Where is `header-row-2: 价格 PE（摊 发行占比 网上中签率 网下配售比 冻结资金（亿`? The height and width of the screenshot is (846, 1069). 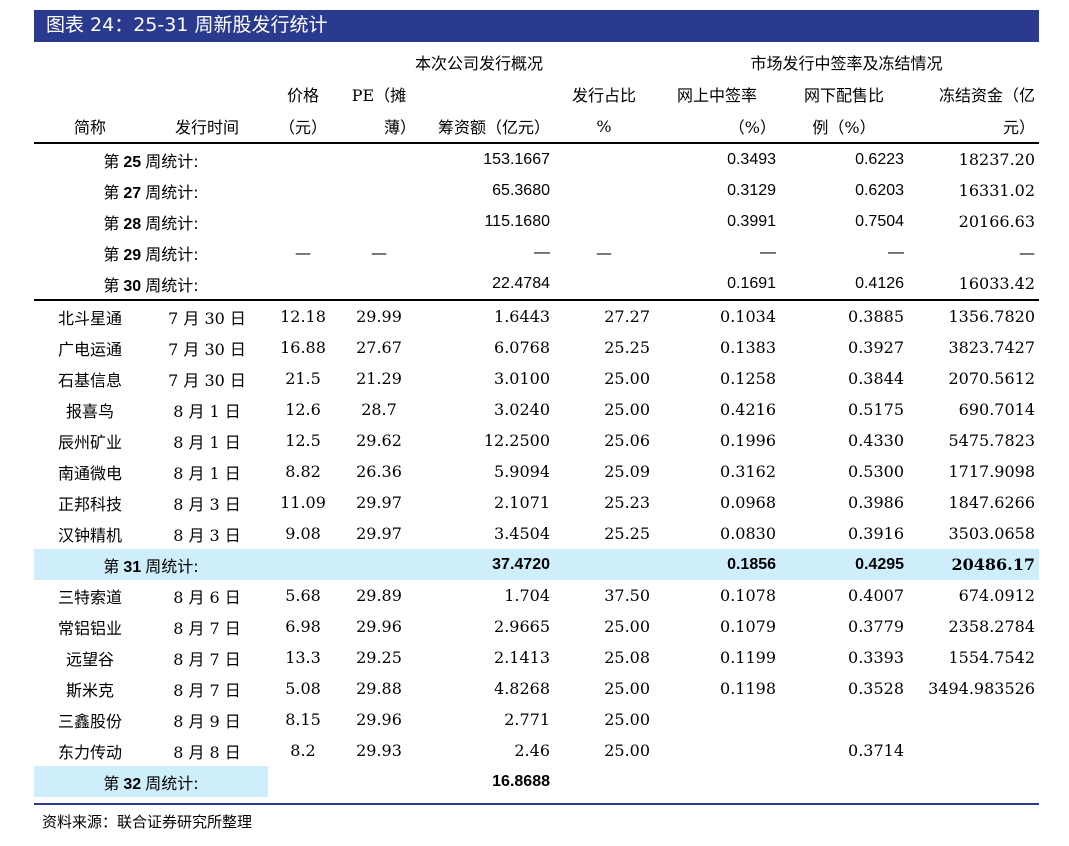 header-row-2: 价格 PE（摊 发行占比 网上中签率 网下配售比 冻结资金（亿 is located at coordinates (536, 94).